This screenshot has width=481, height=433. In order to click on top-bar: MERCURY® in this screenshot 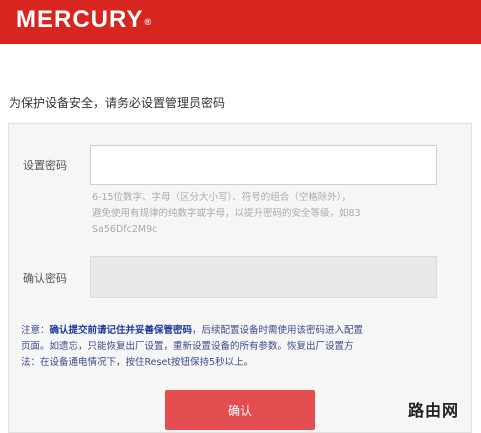, I will do `click(240, 22)`.